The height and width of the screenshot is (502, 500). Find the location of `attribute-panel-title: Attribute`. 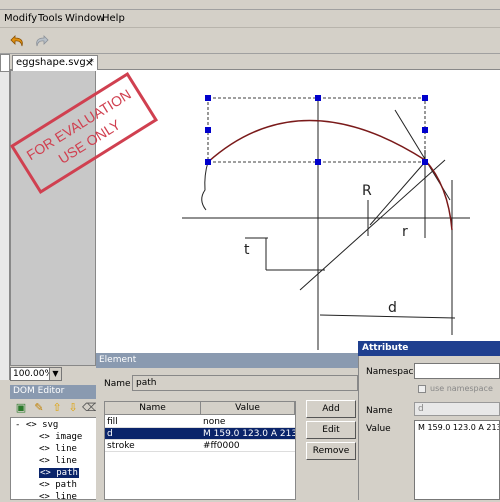

attribute-panel-title: Attribute is located at coordinates (429, 348).